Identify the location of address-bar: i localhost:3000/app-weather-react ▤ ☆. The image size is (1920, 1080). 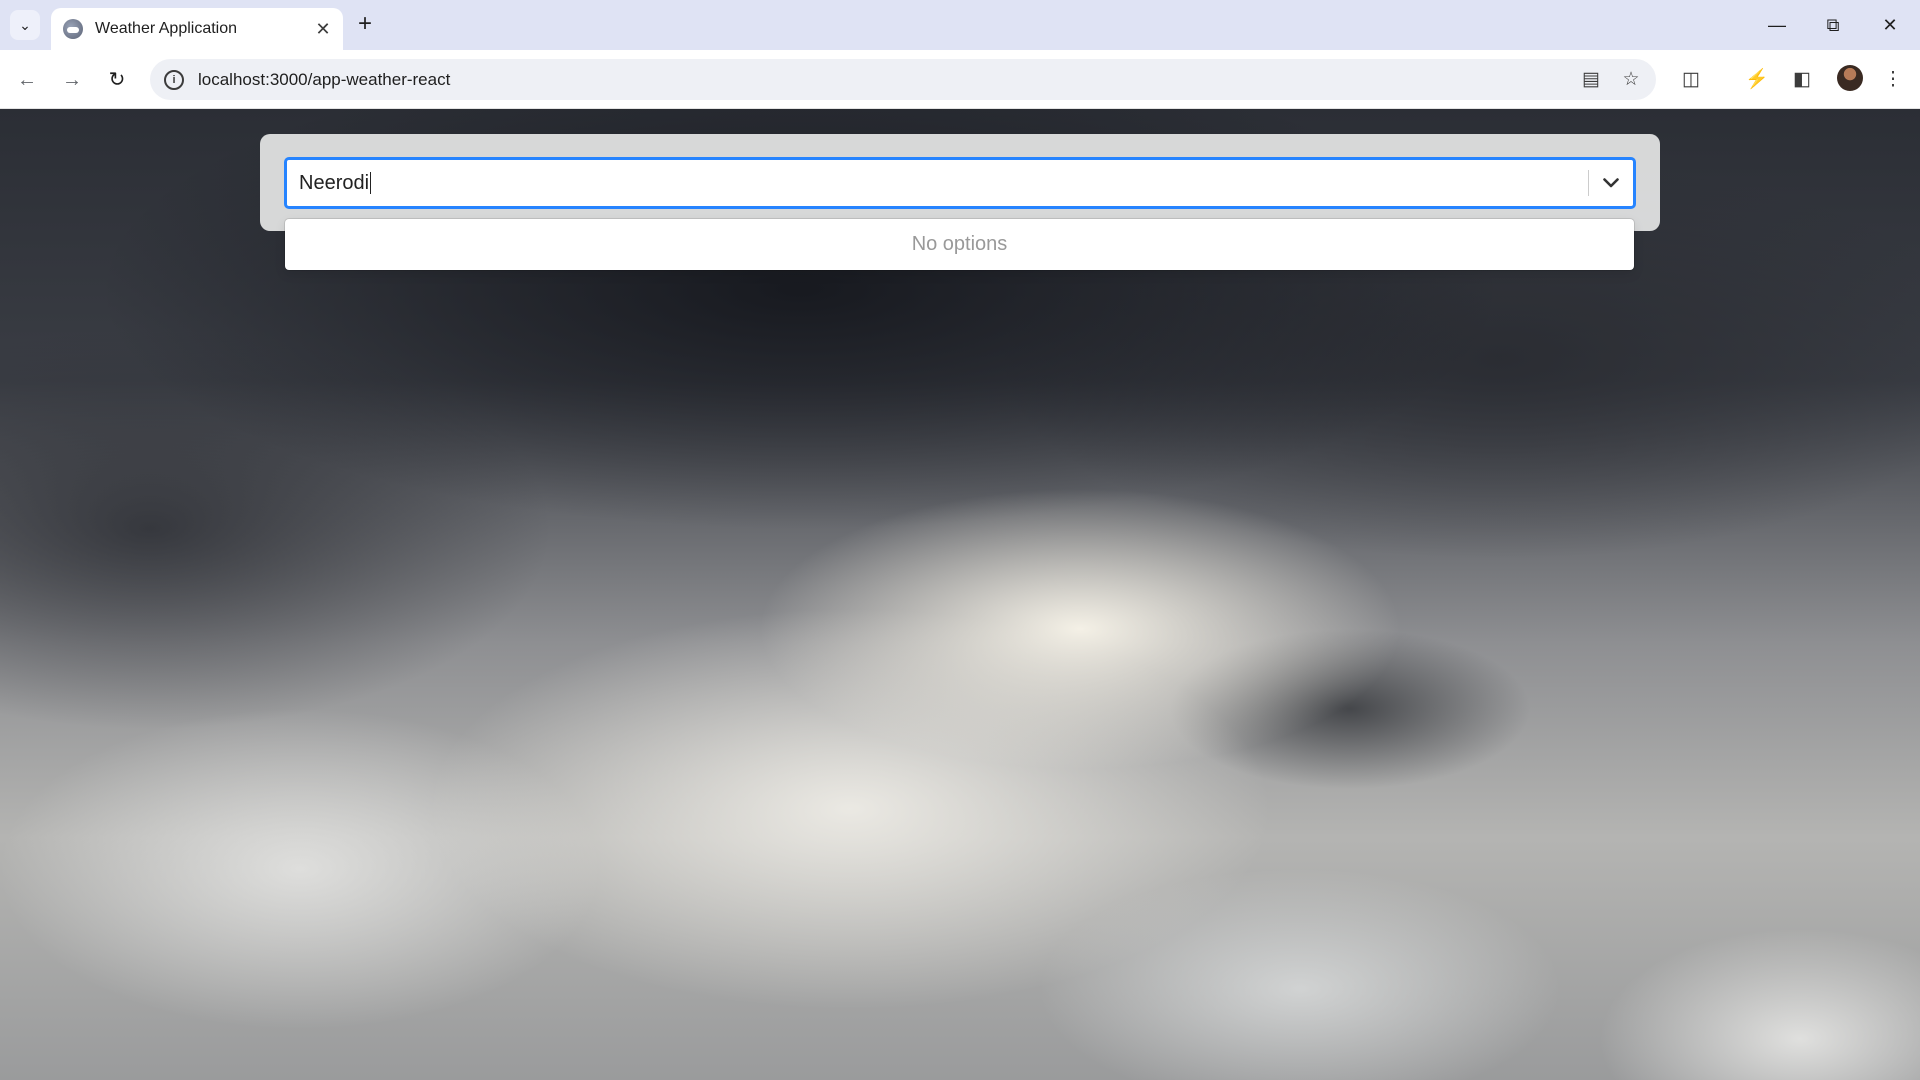
(903, 79).